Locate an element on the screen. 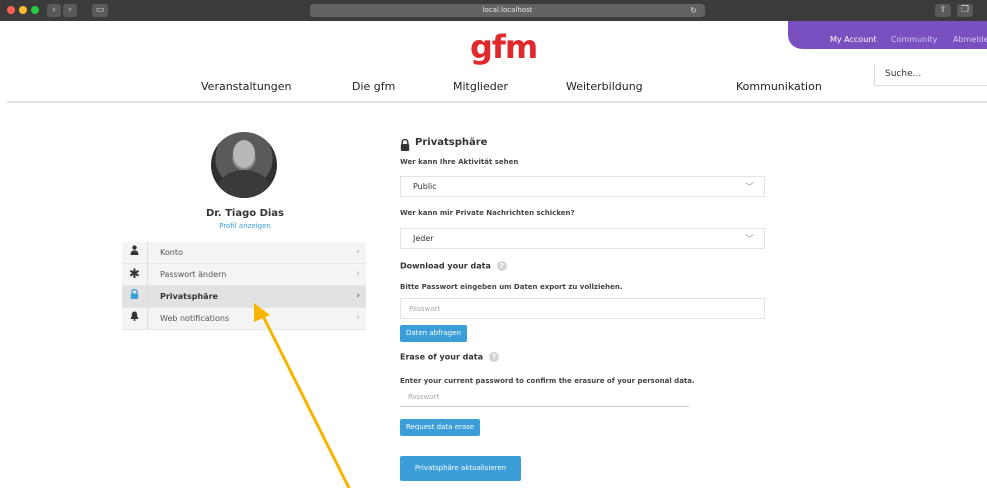  share-icon: ⇪ is located at coordinates (943, 10).